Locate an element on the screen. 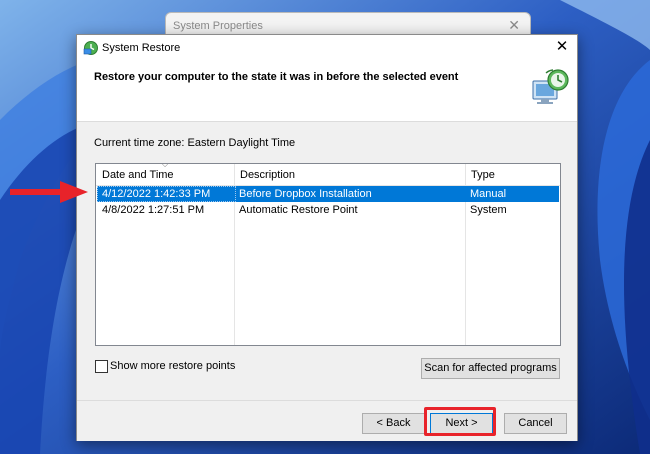 This screenshot has height=454, width=650. dialog-title: System Restore is located at coordinates (141, 48).